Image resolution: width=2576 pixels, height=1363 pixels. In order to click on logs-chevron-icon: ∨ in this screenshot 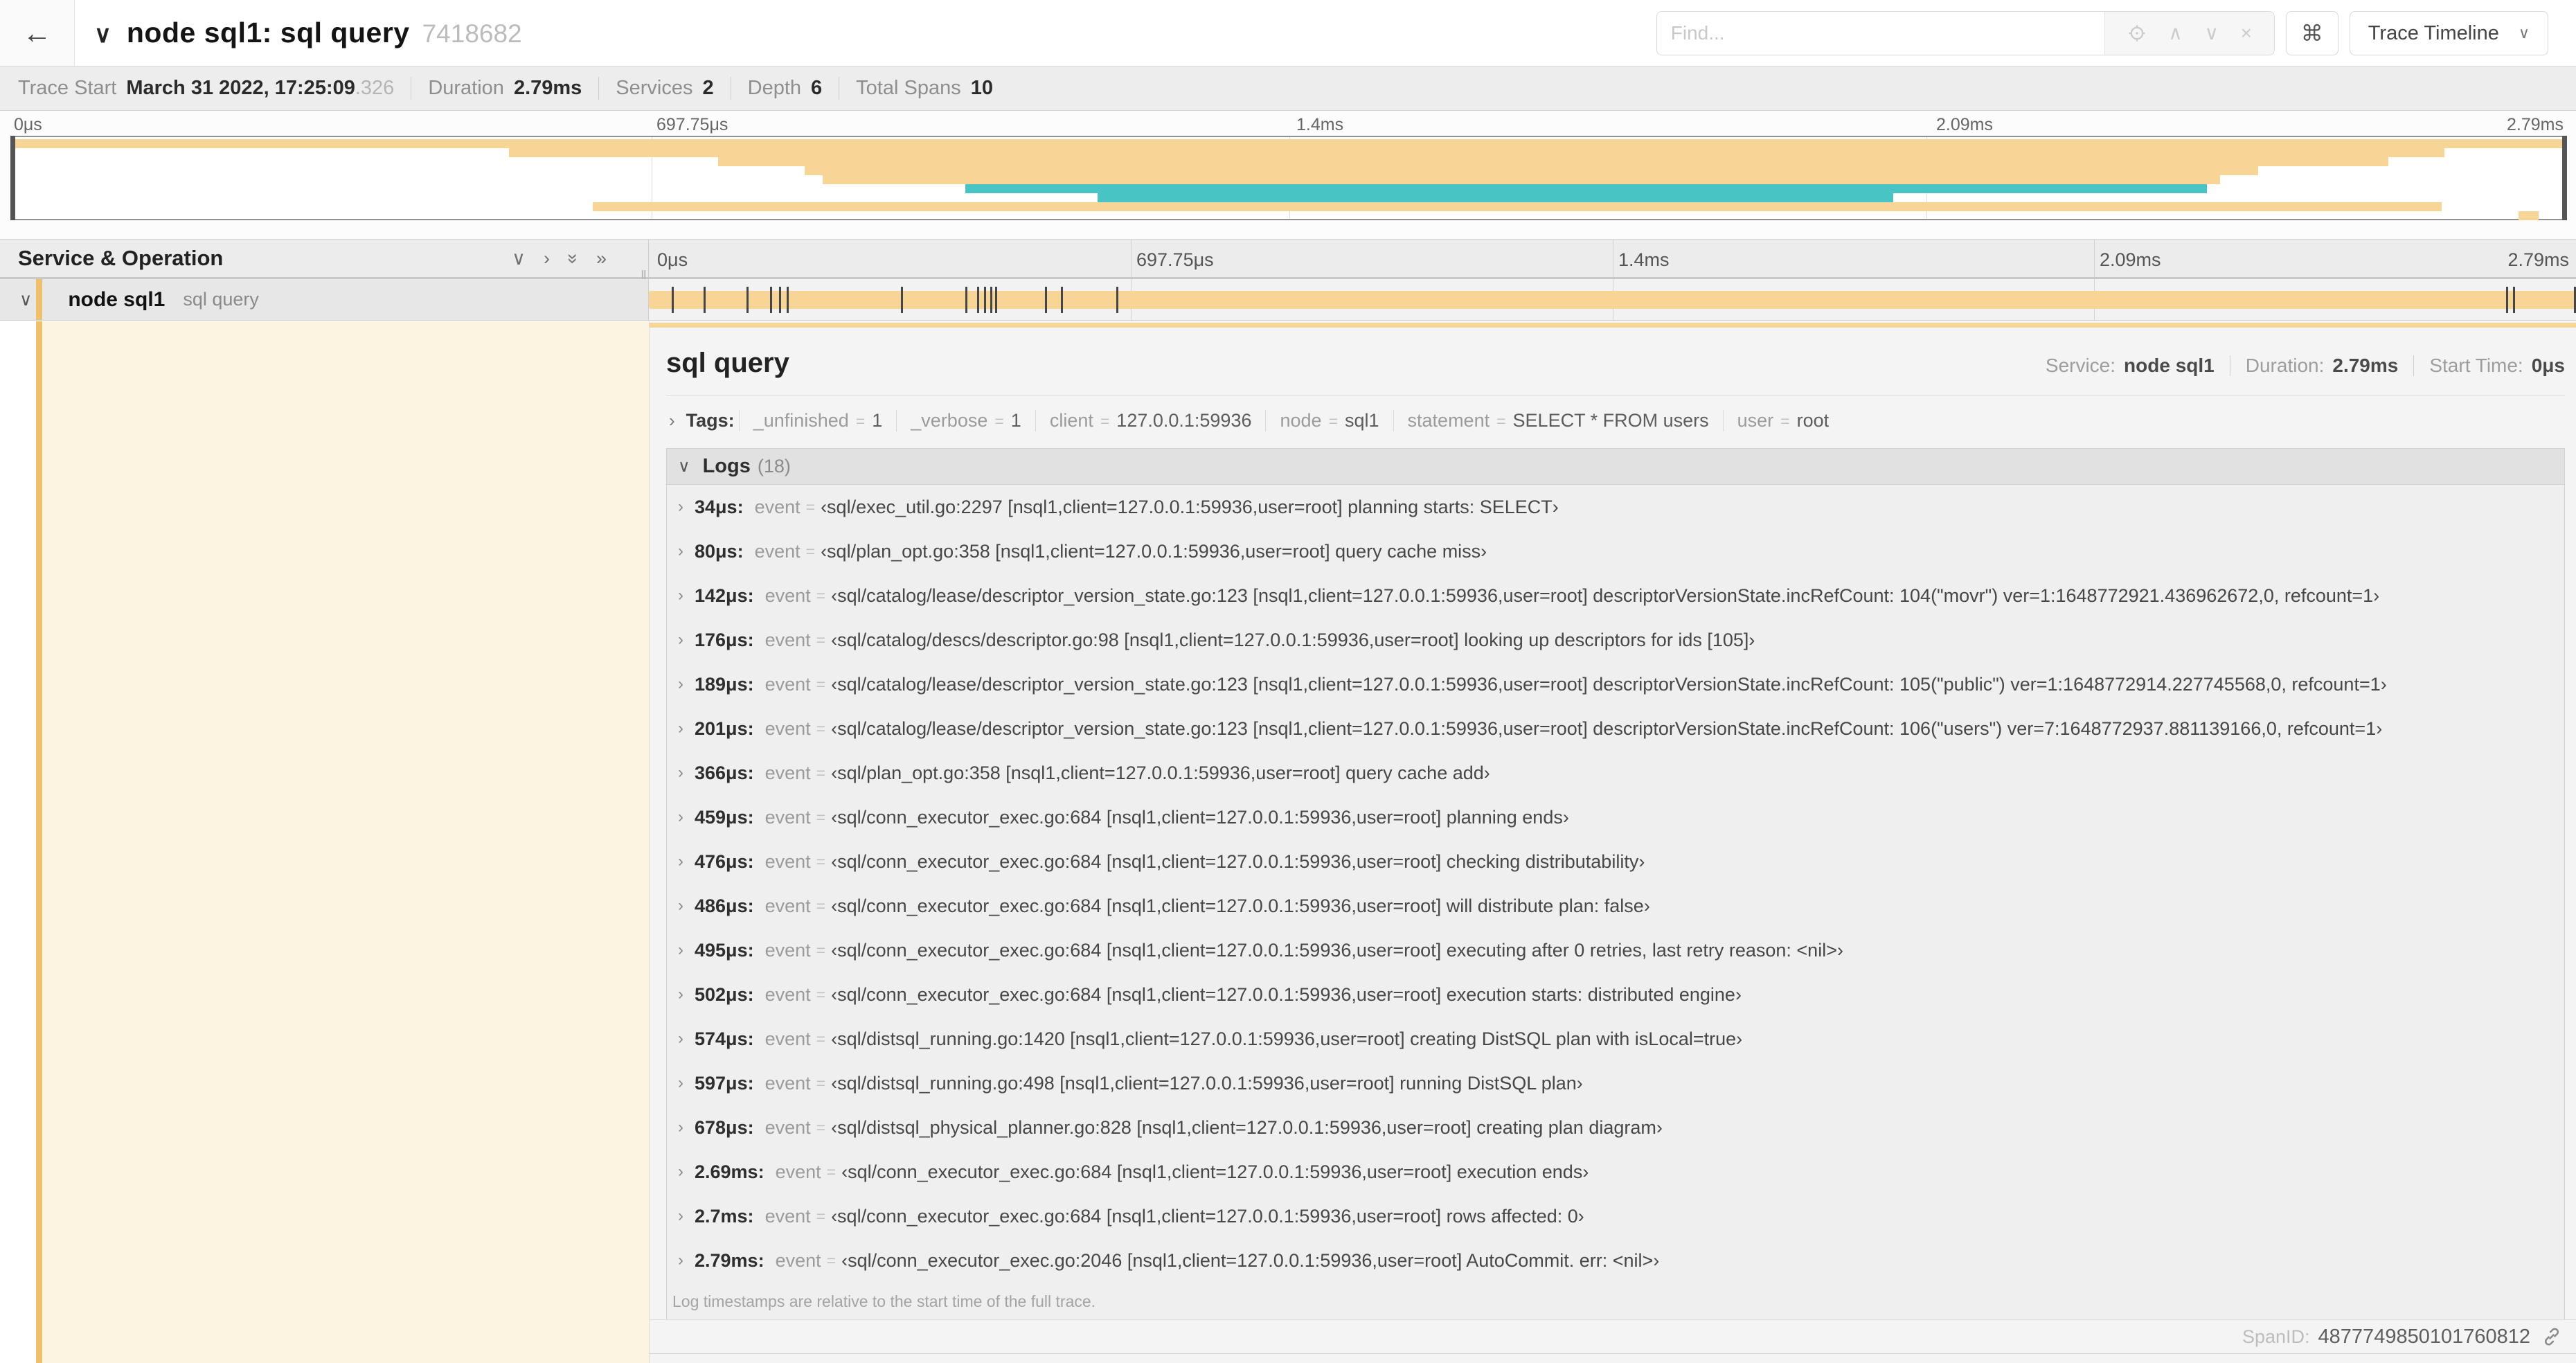, I will do `click(684, 466)`.